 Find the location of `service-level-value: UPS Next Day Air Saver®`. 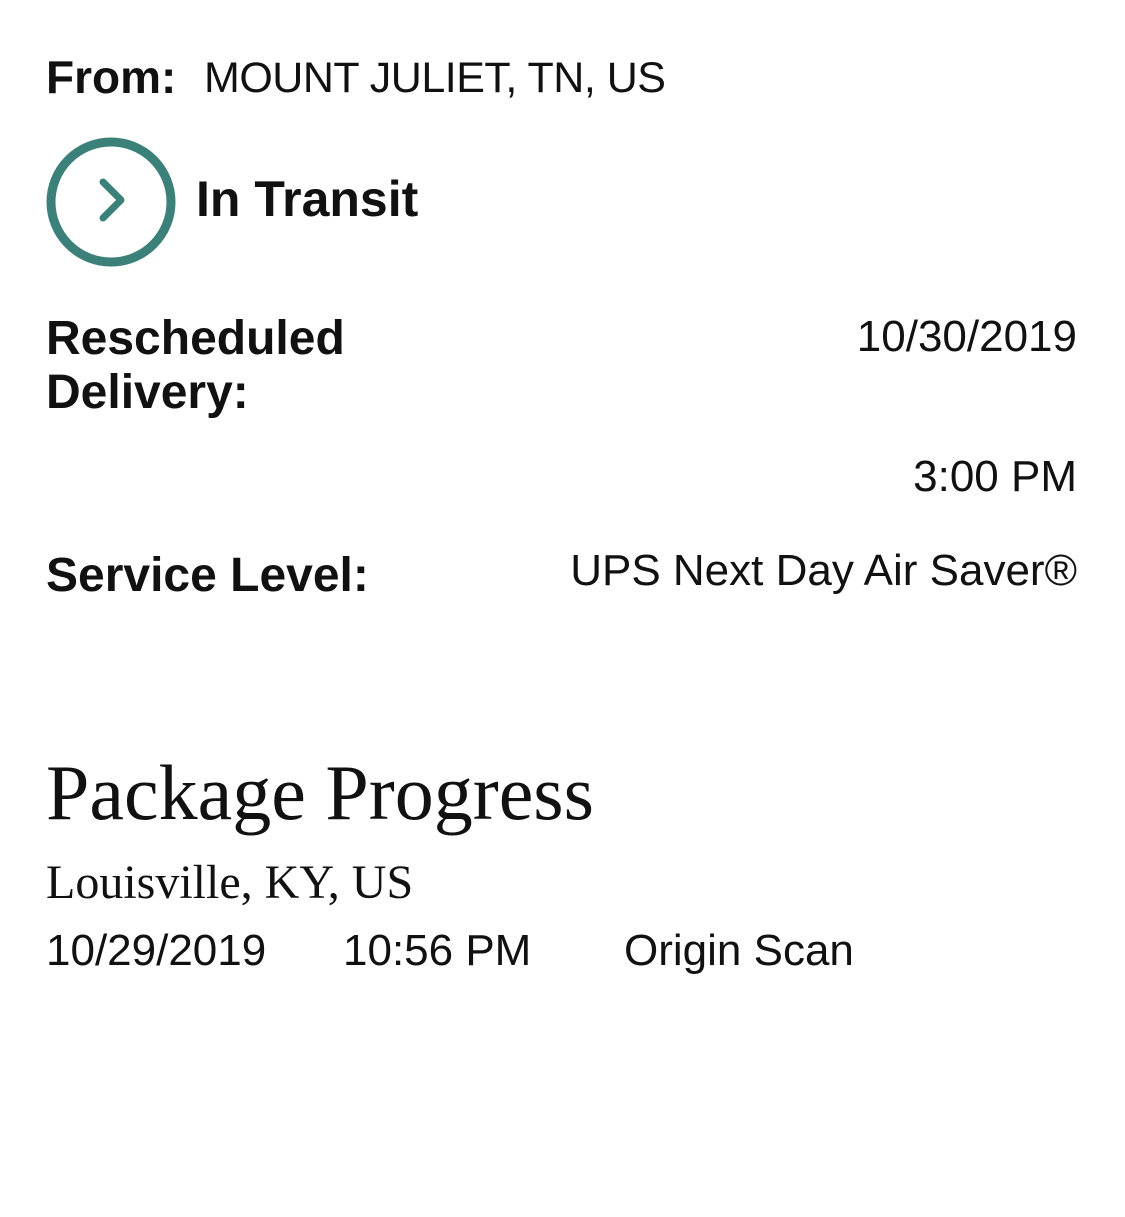

service-level-value: UPS Next Day Air Saver® is located at coordinates (823, 570).